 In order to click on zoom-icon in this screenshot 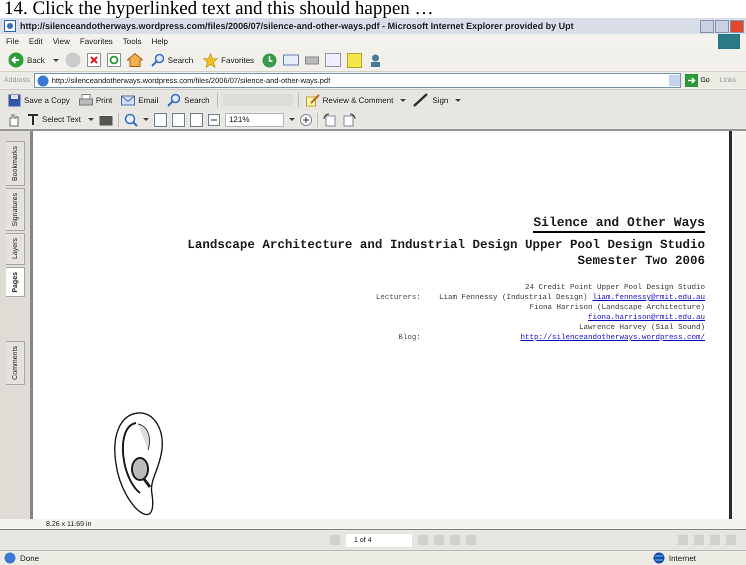, I will do `click(131, 119)`.